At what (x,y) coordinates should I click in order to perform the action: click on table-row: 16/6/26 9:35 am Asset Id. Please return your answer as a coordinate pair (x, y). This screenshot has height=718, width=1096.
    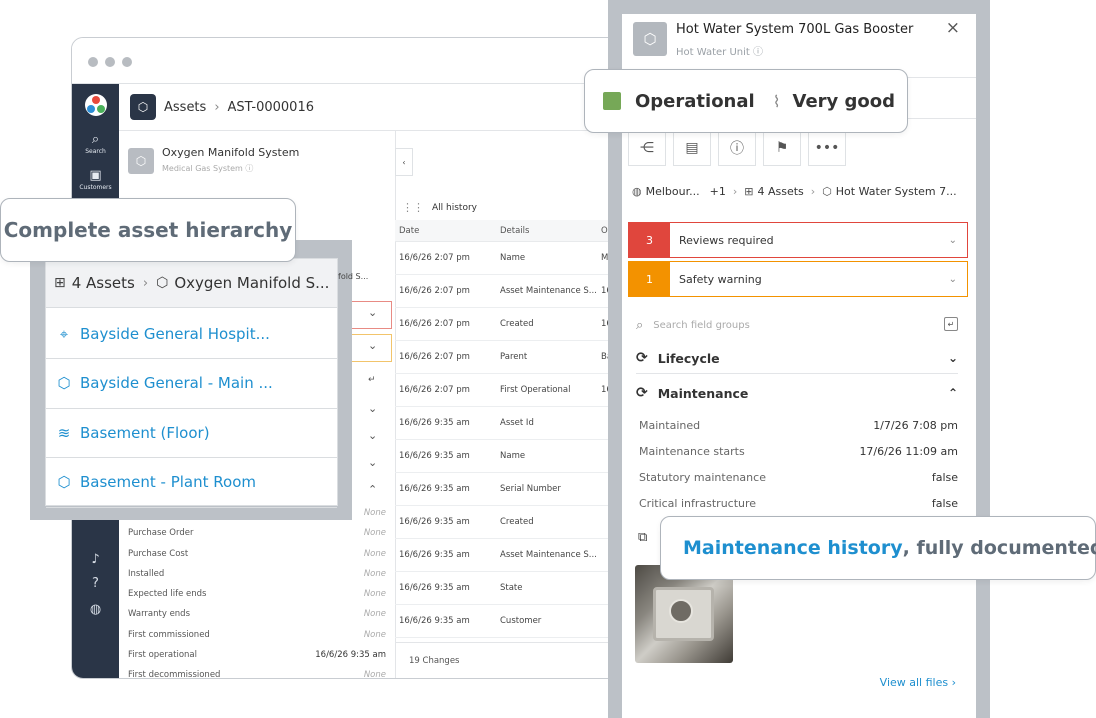
    Looking at the image, I should click on (512, 423).